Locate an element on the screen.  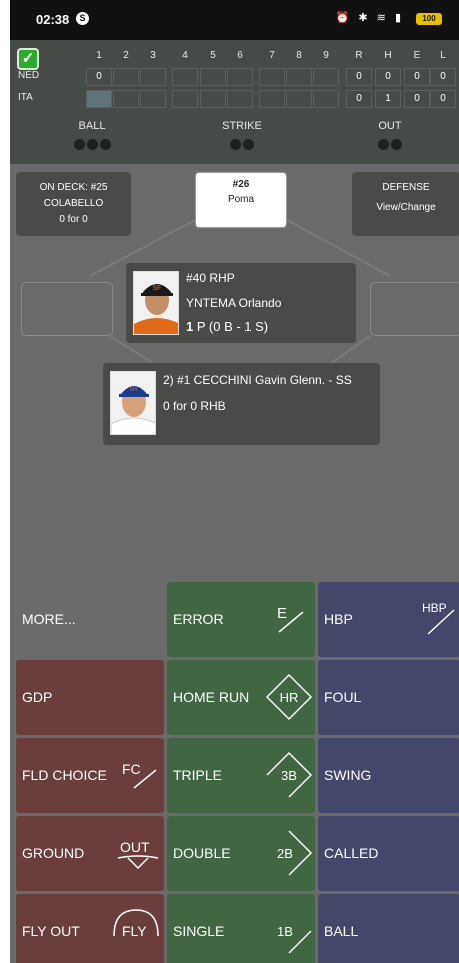
svg-text: NY is located at coordinates (134, 390).